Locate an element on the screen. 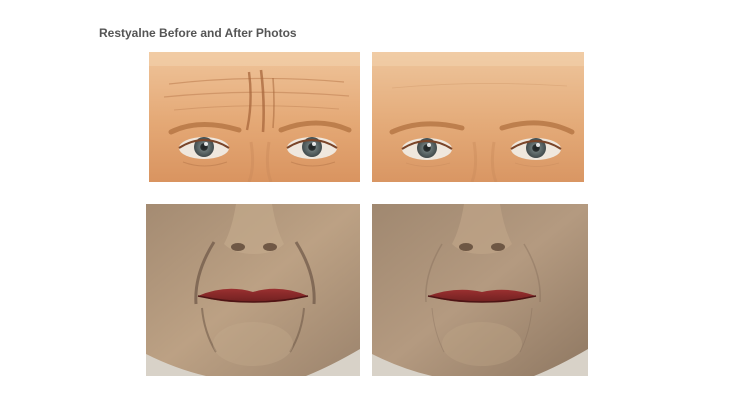  mouth-after-photo is located at coordinates (480, 290).